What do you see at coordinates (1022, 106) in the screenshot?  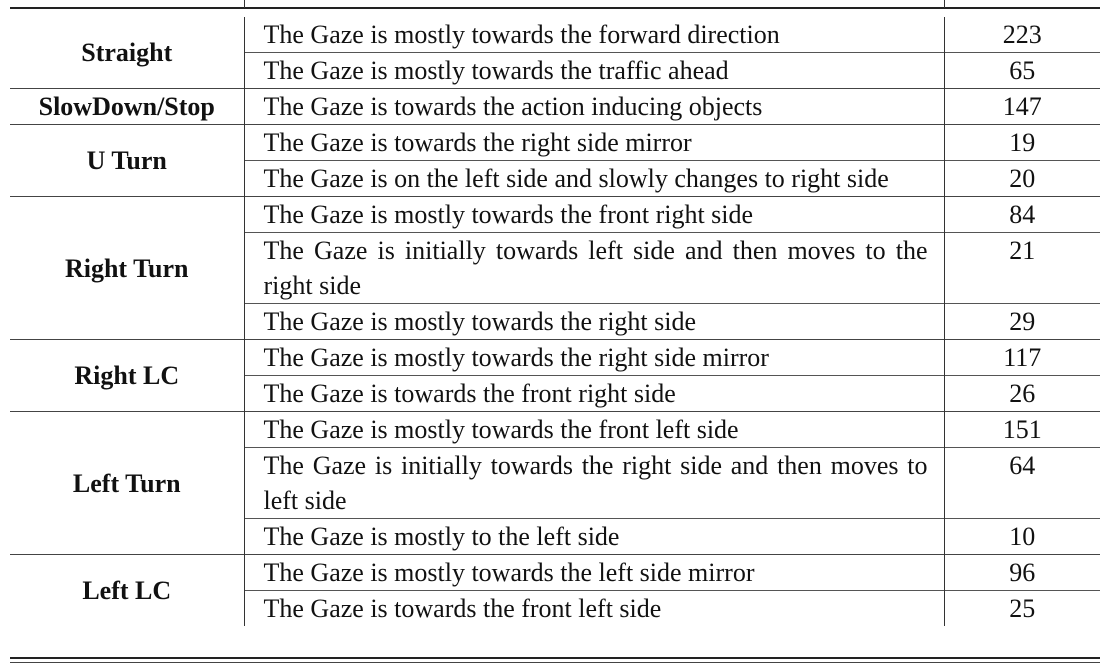 I see `sample-count: 147` at bounding box center [1022, 106].